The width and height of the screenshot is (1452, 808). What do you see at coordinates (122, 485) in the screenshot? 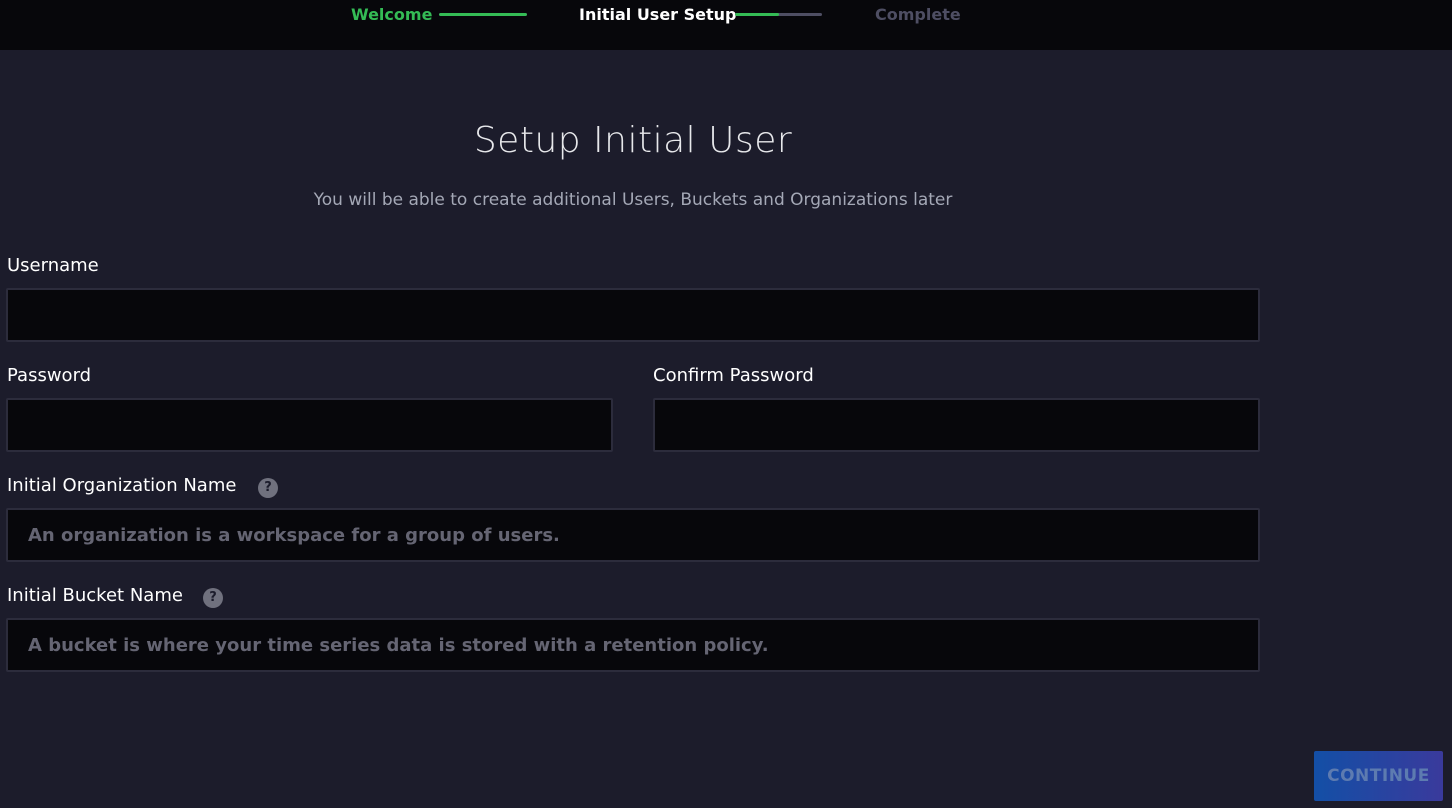
I see `org-name-label: Initial Organization Name` at bounding box center [122, 485].